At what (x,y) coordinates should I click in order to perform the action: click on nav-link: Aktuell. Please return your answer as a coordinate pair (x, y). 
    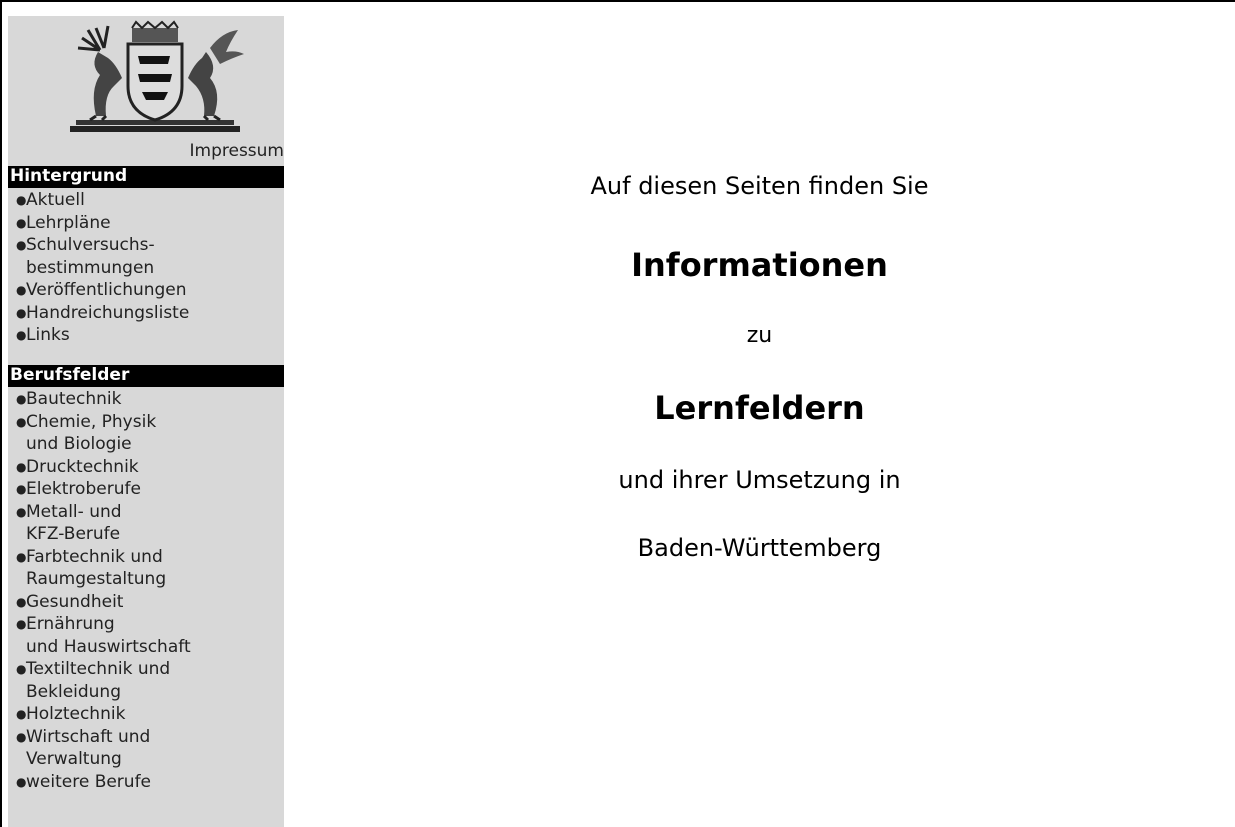
    Looking at the image, I should click on (55, 200).